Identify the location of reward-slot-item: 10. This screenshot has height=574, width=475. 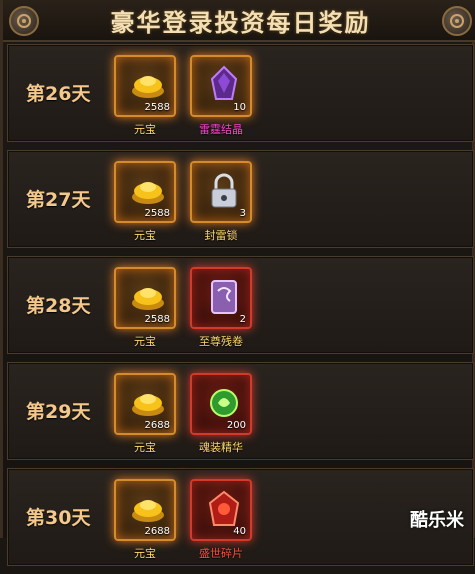
(221, 86).